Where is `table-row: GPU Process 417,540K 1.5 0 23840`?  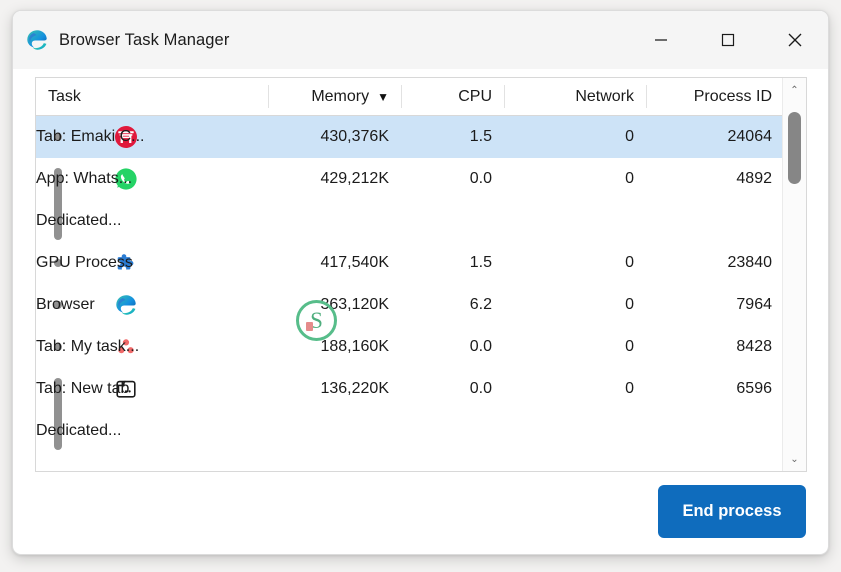
table-row: GPU Process 417,540K 1.5 0 23840 is located at coordinates (421, 263).